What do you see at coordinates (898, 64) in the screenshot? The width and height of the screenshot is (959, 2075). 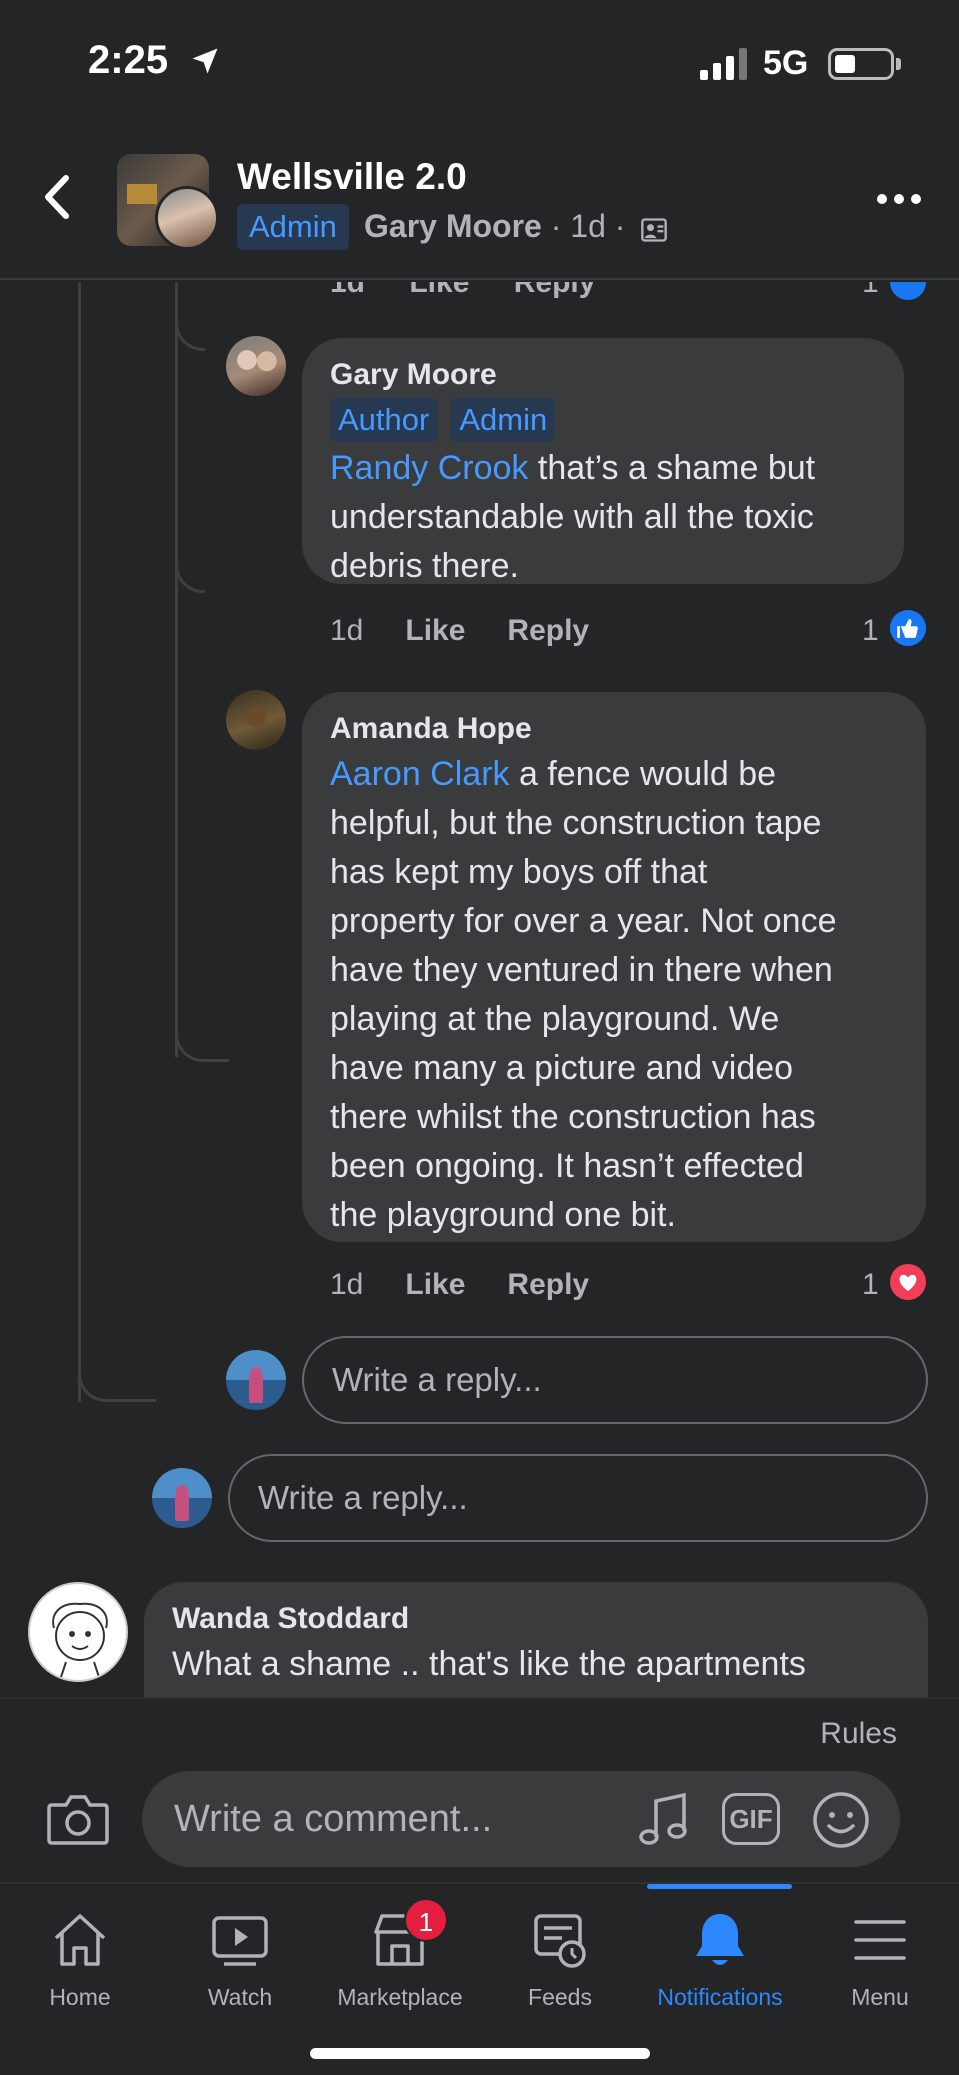 I see `battery-nub` at bounding box center [898, 64].